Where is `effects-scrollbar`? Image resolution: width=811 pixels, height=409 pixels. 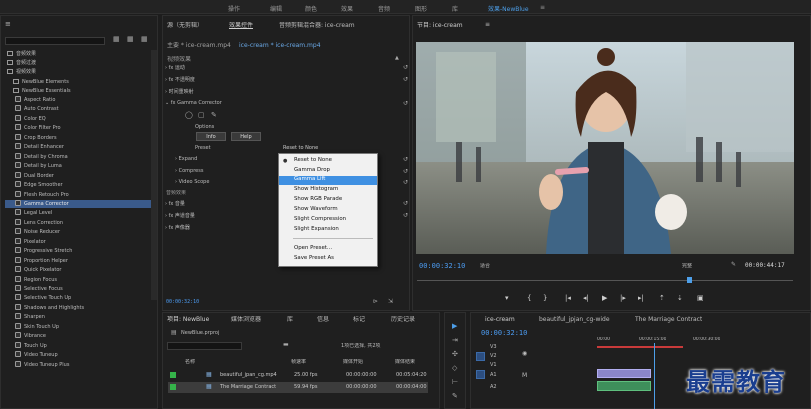 effects-scrollbar is located at coordinates (154, 175).